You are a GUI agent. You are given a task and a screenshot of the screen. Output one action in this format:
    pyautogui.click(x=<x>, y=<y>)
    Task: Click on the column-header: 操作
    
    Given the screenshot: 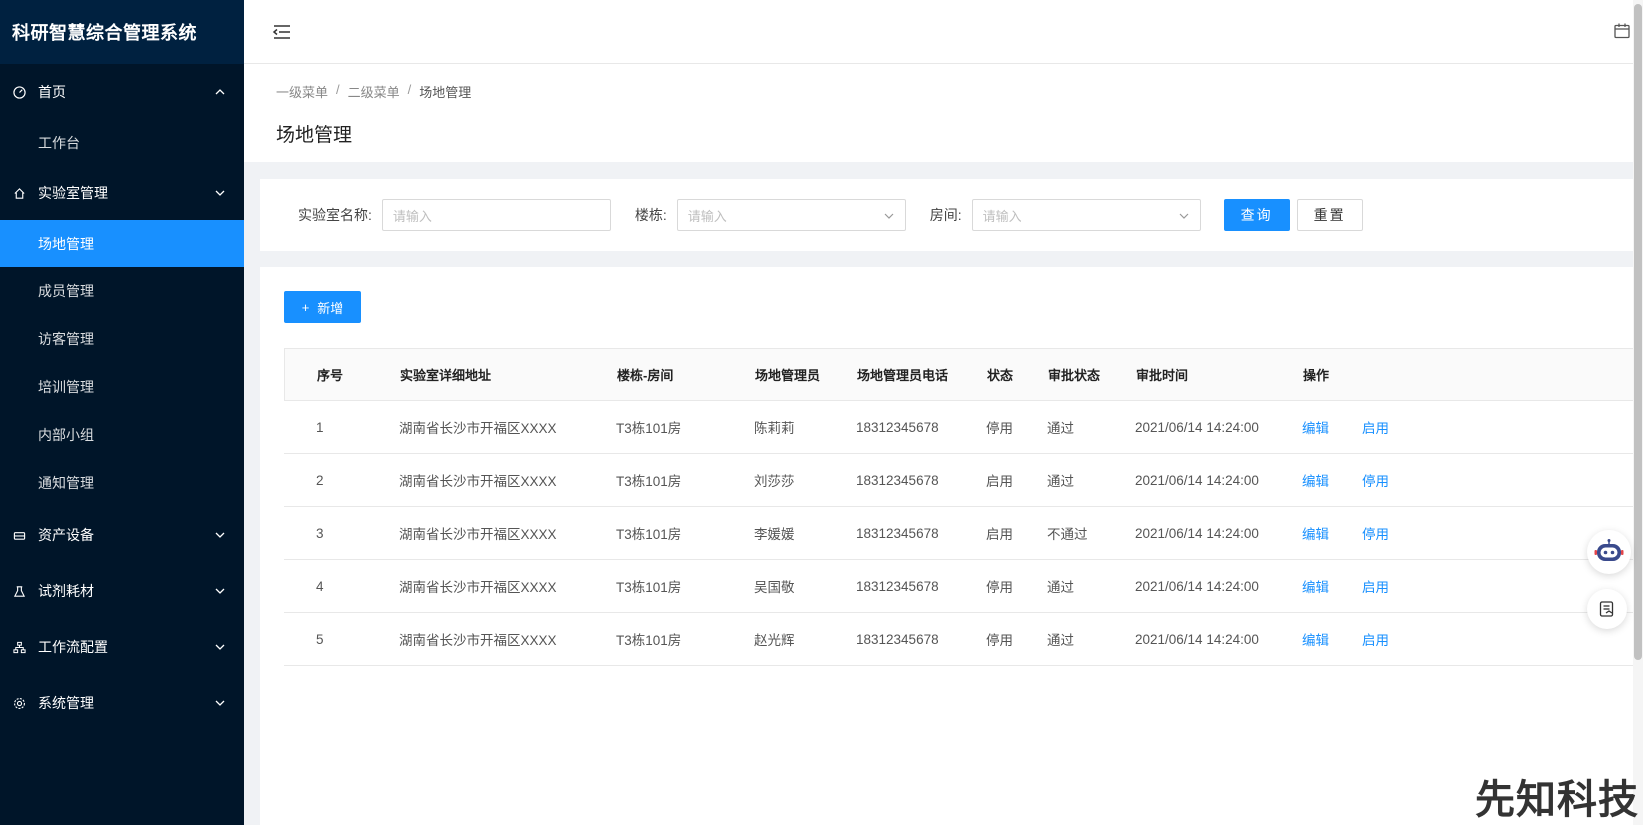 What is the action you would take?
    pyautogui.click(x=1316, y=375)
    